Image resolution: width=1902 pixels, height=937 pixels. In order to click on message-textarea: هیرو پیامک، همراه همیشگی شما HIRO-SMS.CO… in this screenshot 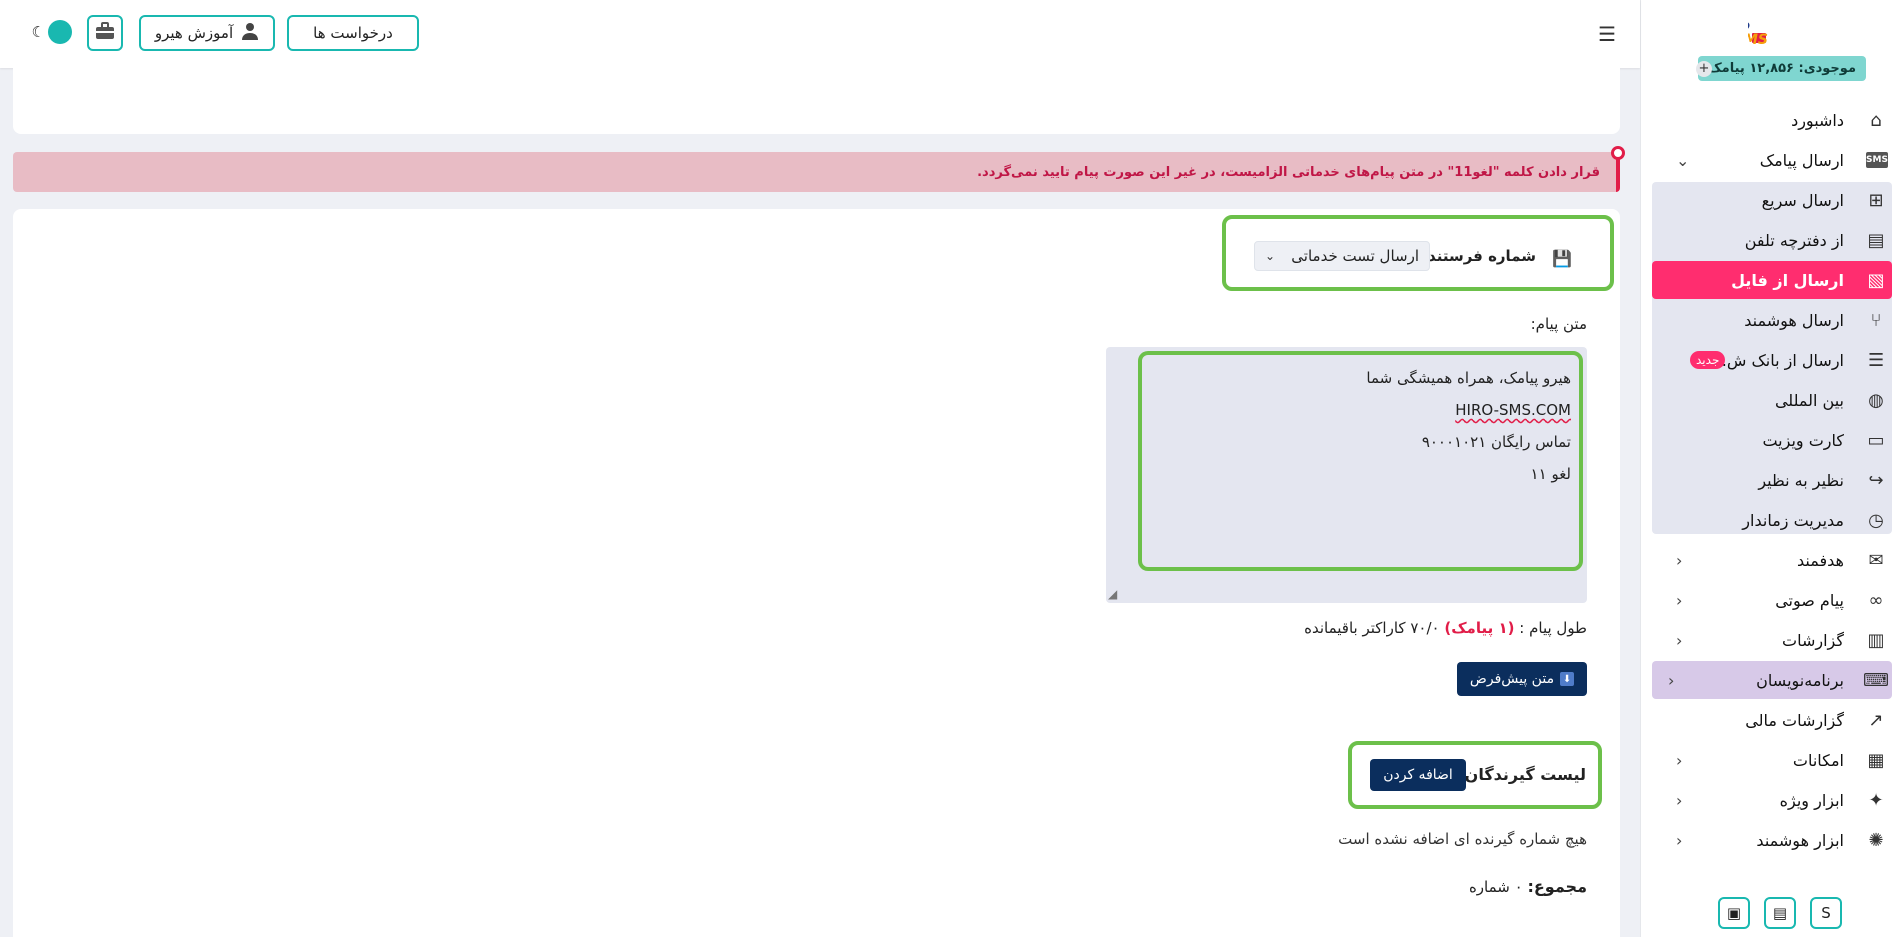, I will do `click(1346, 475)`.